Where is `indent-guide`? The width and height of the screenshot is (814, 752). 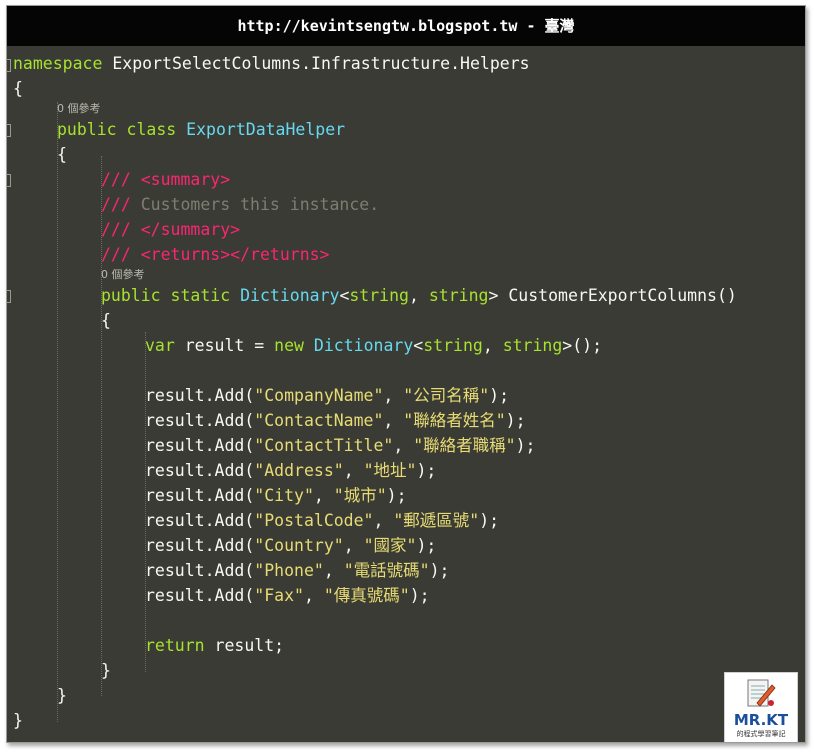 indent-guide is located at coordinates (57, 412).